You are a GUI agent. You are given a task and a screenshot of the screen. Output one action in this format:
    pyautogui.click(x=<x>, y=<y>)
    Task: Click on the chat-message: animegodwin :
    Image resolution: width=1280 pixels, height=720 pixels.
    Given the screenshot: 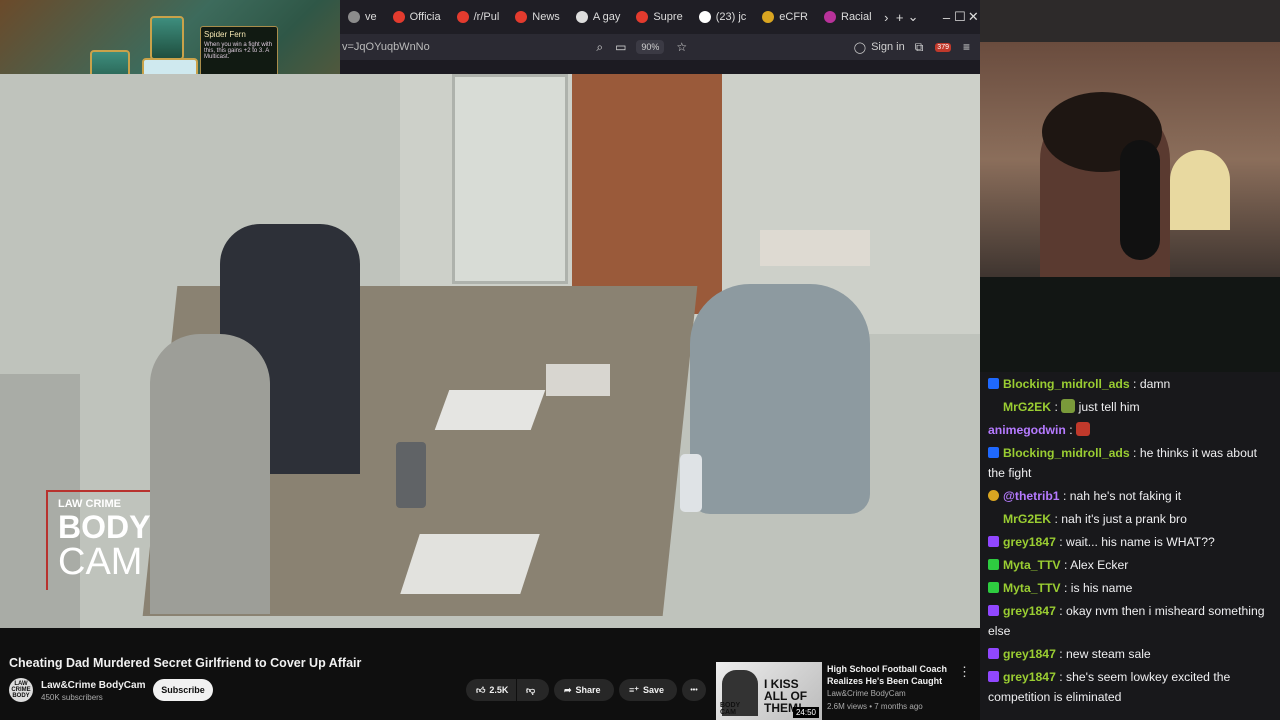 What is the action you would take?
    pyautogui.click(x=1132, y=430)
    